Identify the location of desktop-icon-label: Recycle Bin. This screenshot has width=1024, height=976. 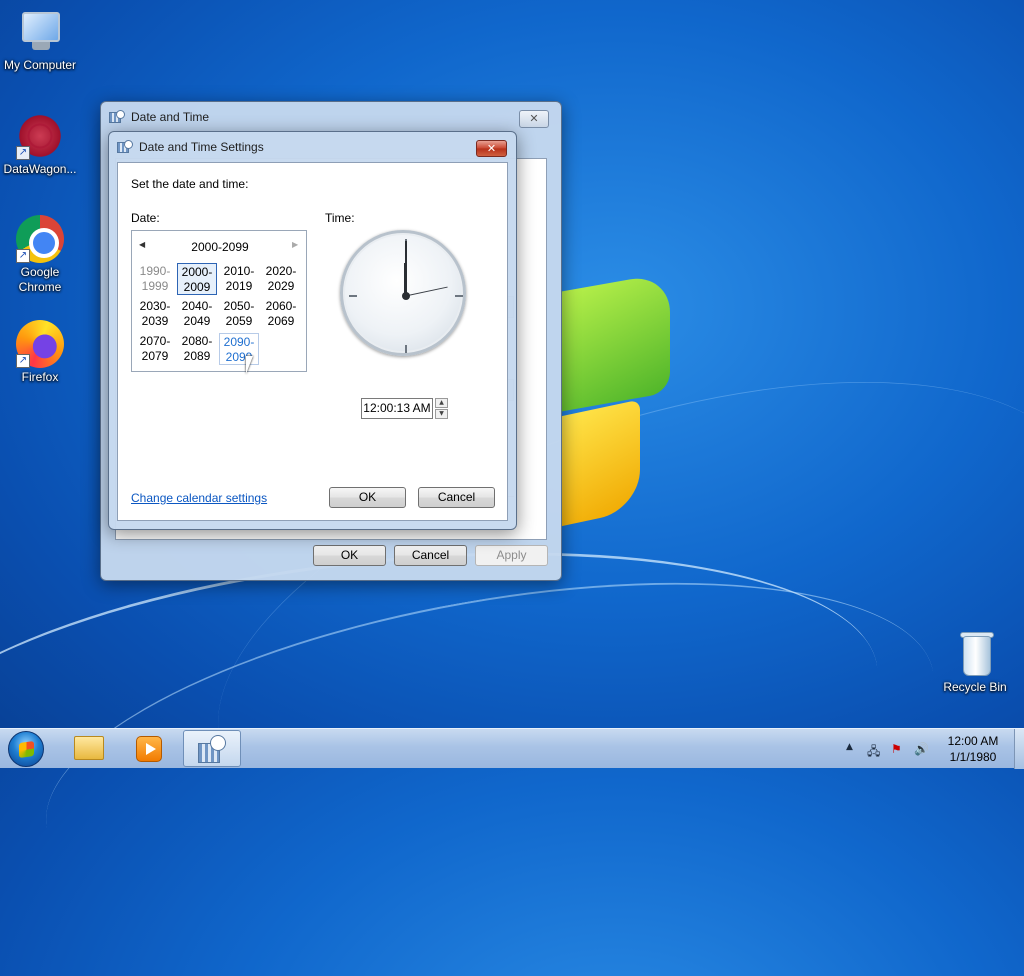
(975, 687).